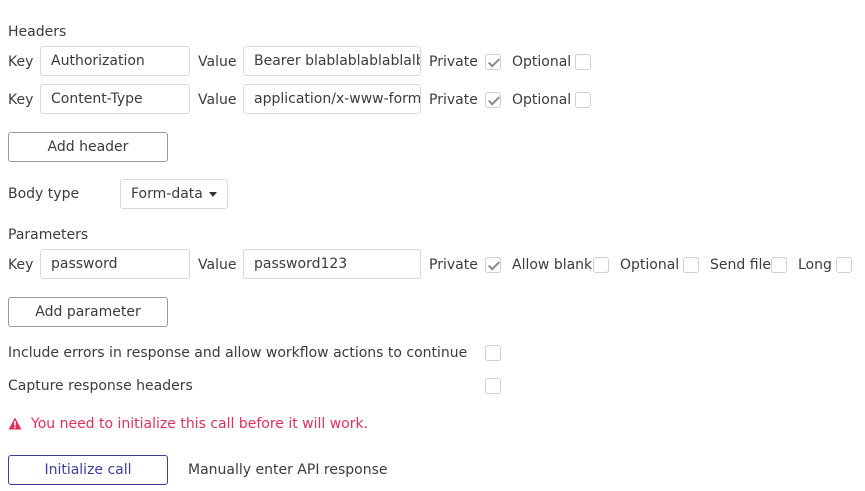 The image size is (865, 491). Describe the element at coordinates (48, 235) in the screenshot. I see `parameters-title: Parameters` at that location.